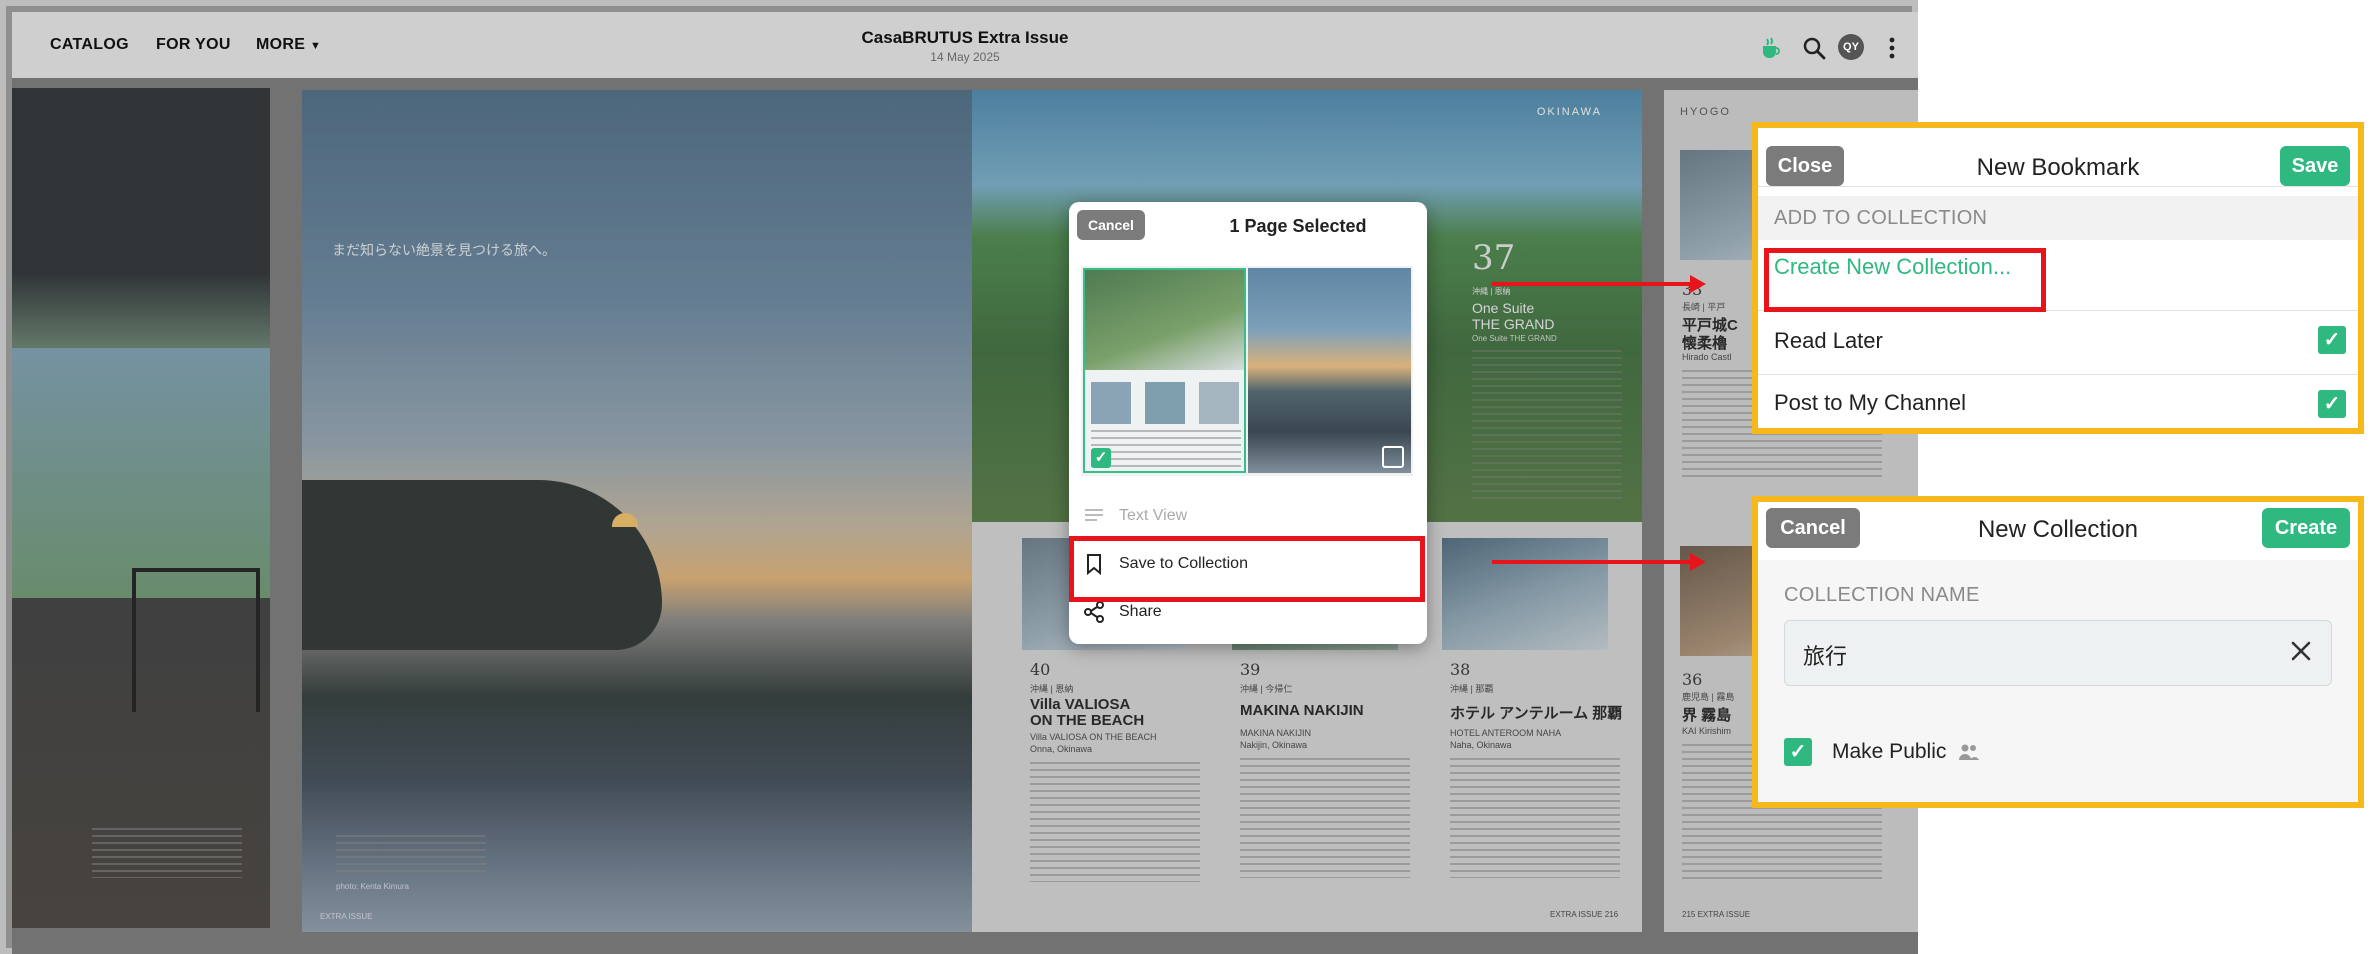 The width and height of the screenshot is (2374, 954). I want to click on read-later-checkbox: ✓, so click(2332, 340).